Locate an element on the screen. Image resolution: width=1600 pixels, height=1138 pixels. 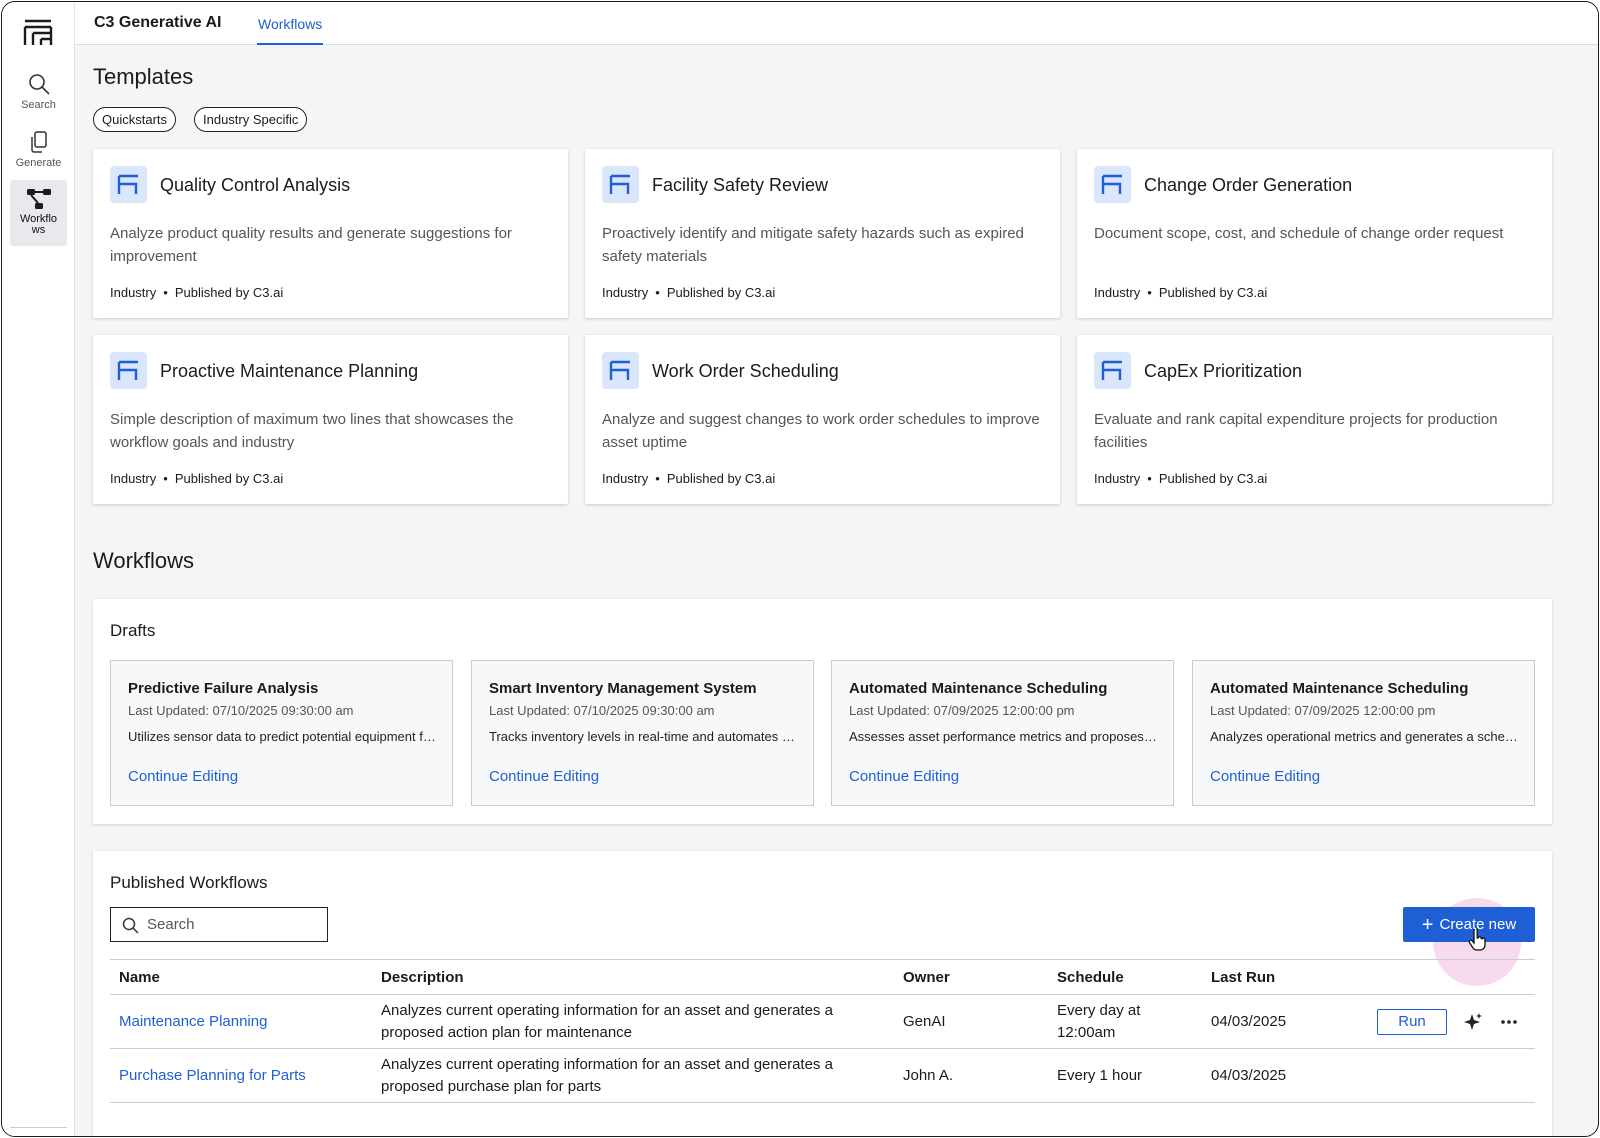
rail-item-workflows: Workflows is located at coordinates (38, 213).